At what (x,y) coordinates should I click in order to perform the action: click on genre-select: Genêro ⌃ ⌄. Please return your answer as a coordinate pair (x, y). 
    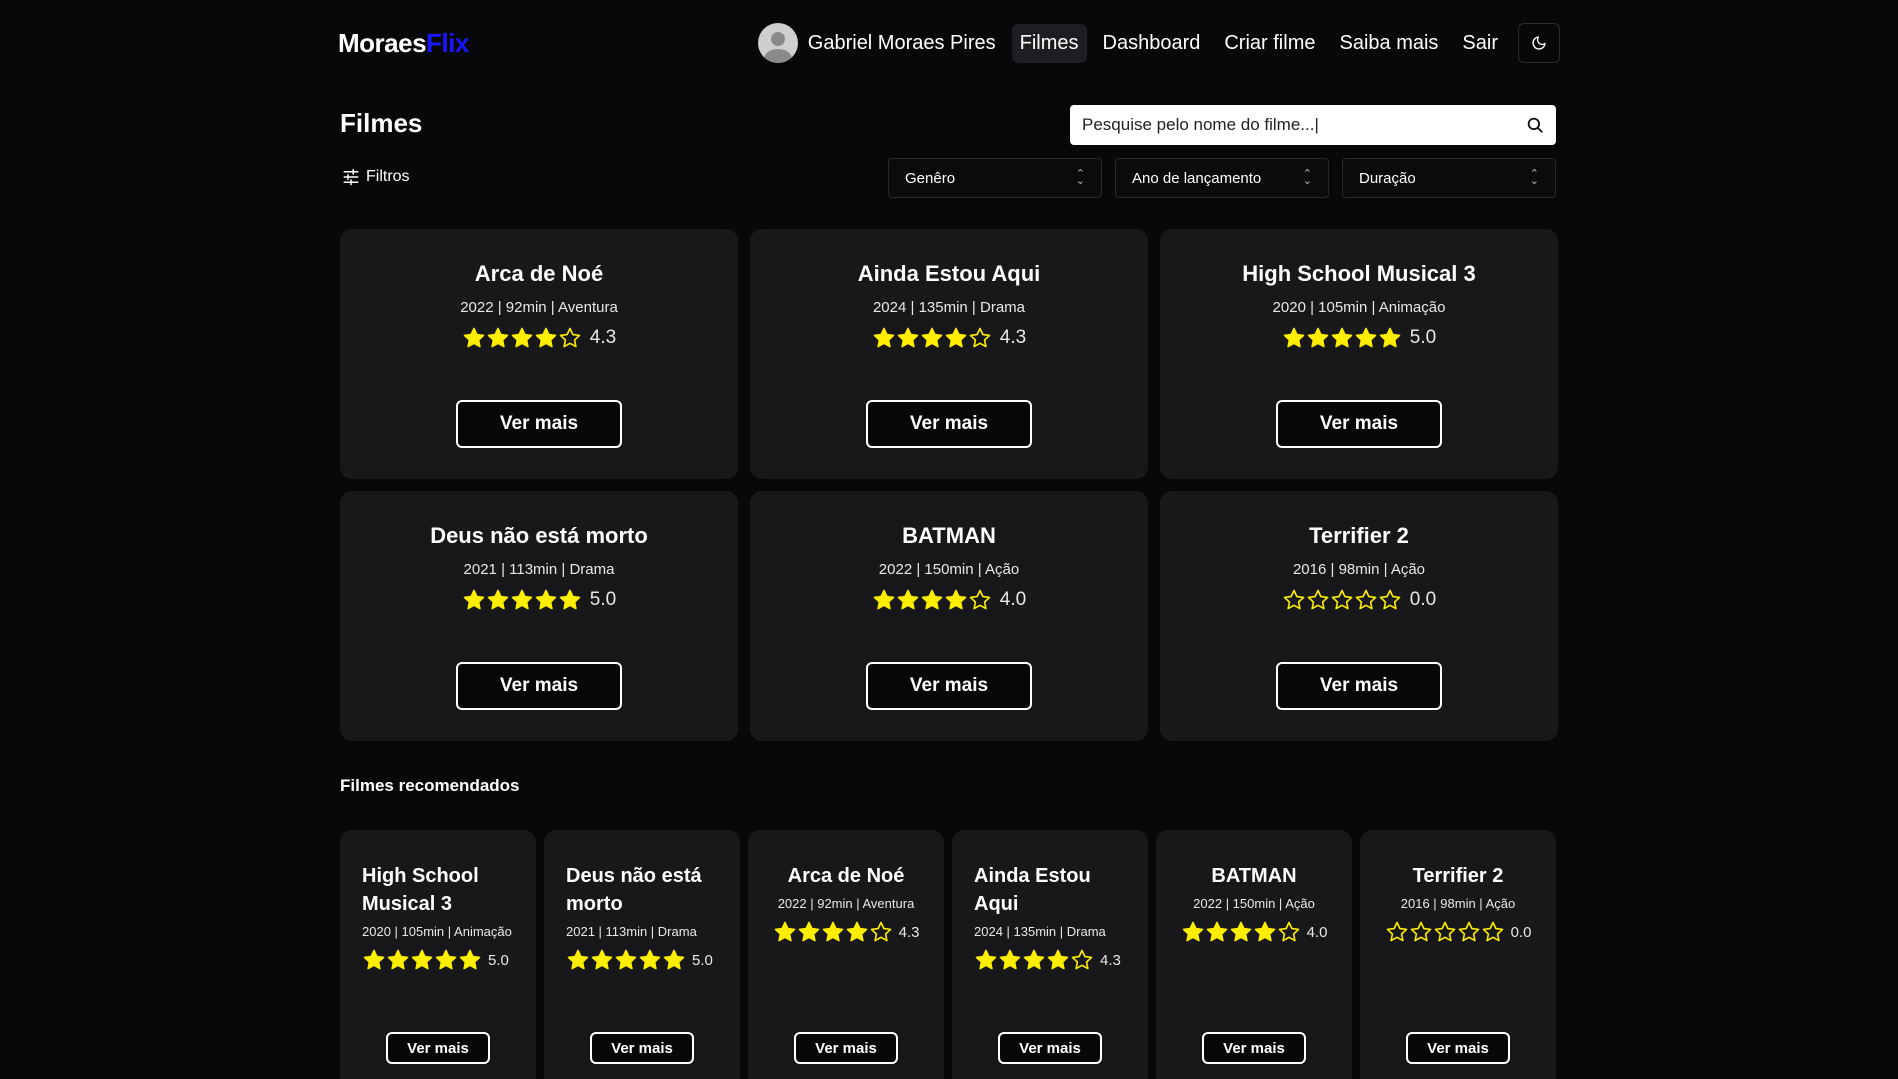
    Looking at the image, I should click on (995, 178).